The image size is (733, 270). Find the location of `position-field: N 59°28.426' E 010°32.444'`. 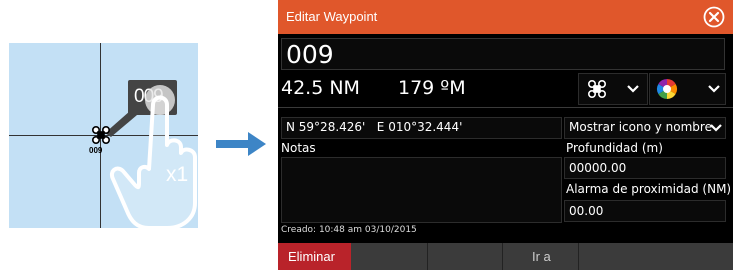

position-field: N 59°28.426' E 010°32.444' is located at coordinates (421, 128).